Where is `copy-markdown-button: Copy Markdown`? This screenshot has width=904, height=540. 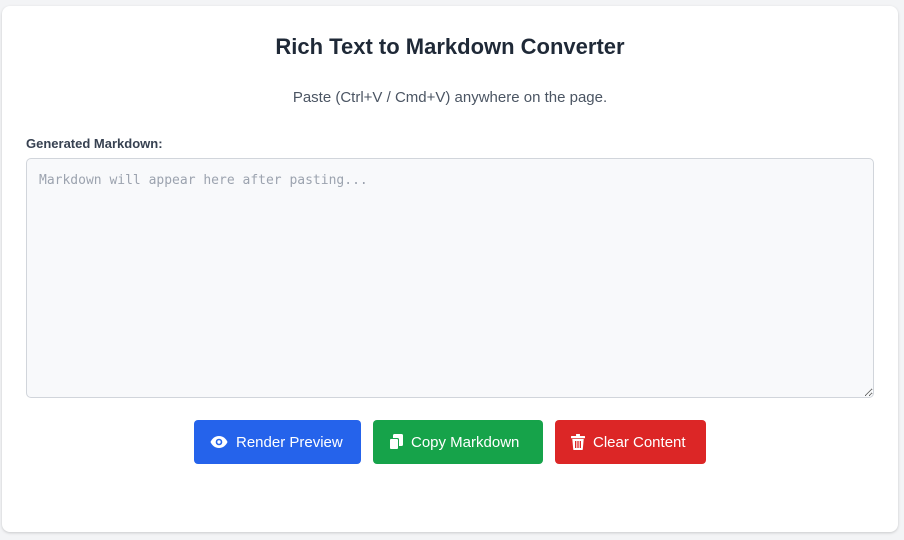
copy-markdown-button: Copy Markdown is located at coordinates (458, 442).